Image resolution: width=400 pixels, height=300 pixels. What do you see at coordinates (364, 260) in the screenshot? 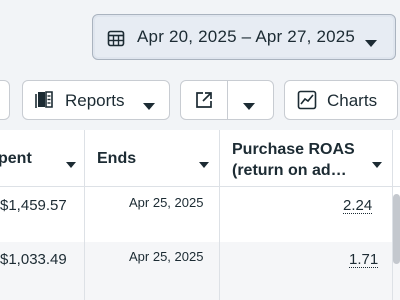
I see `roas-cell: 1.71` at bounding box center [364, 260].